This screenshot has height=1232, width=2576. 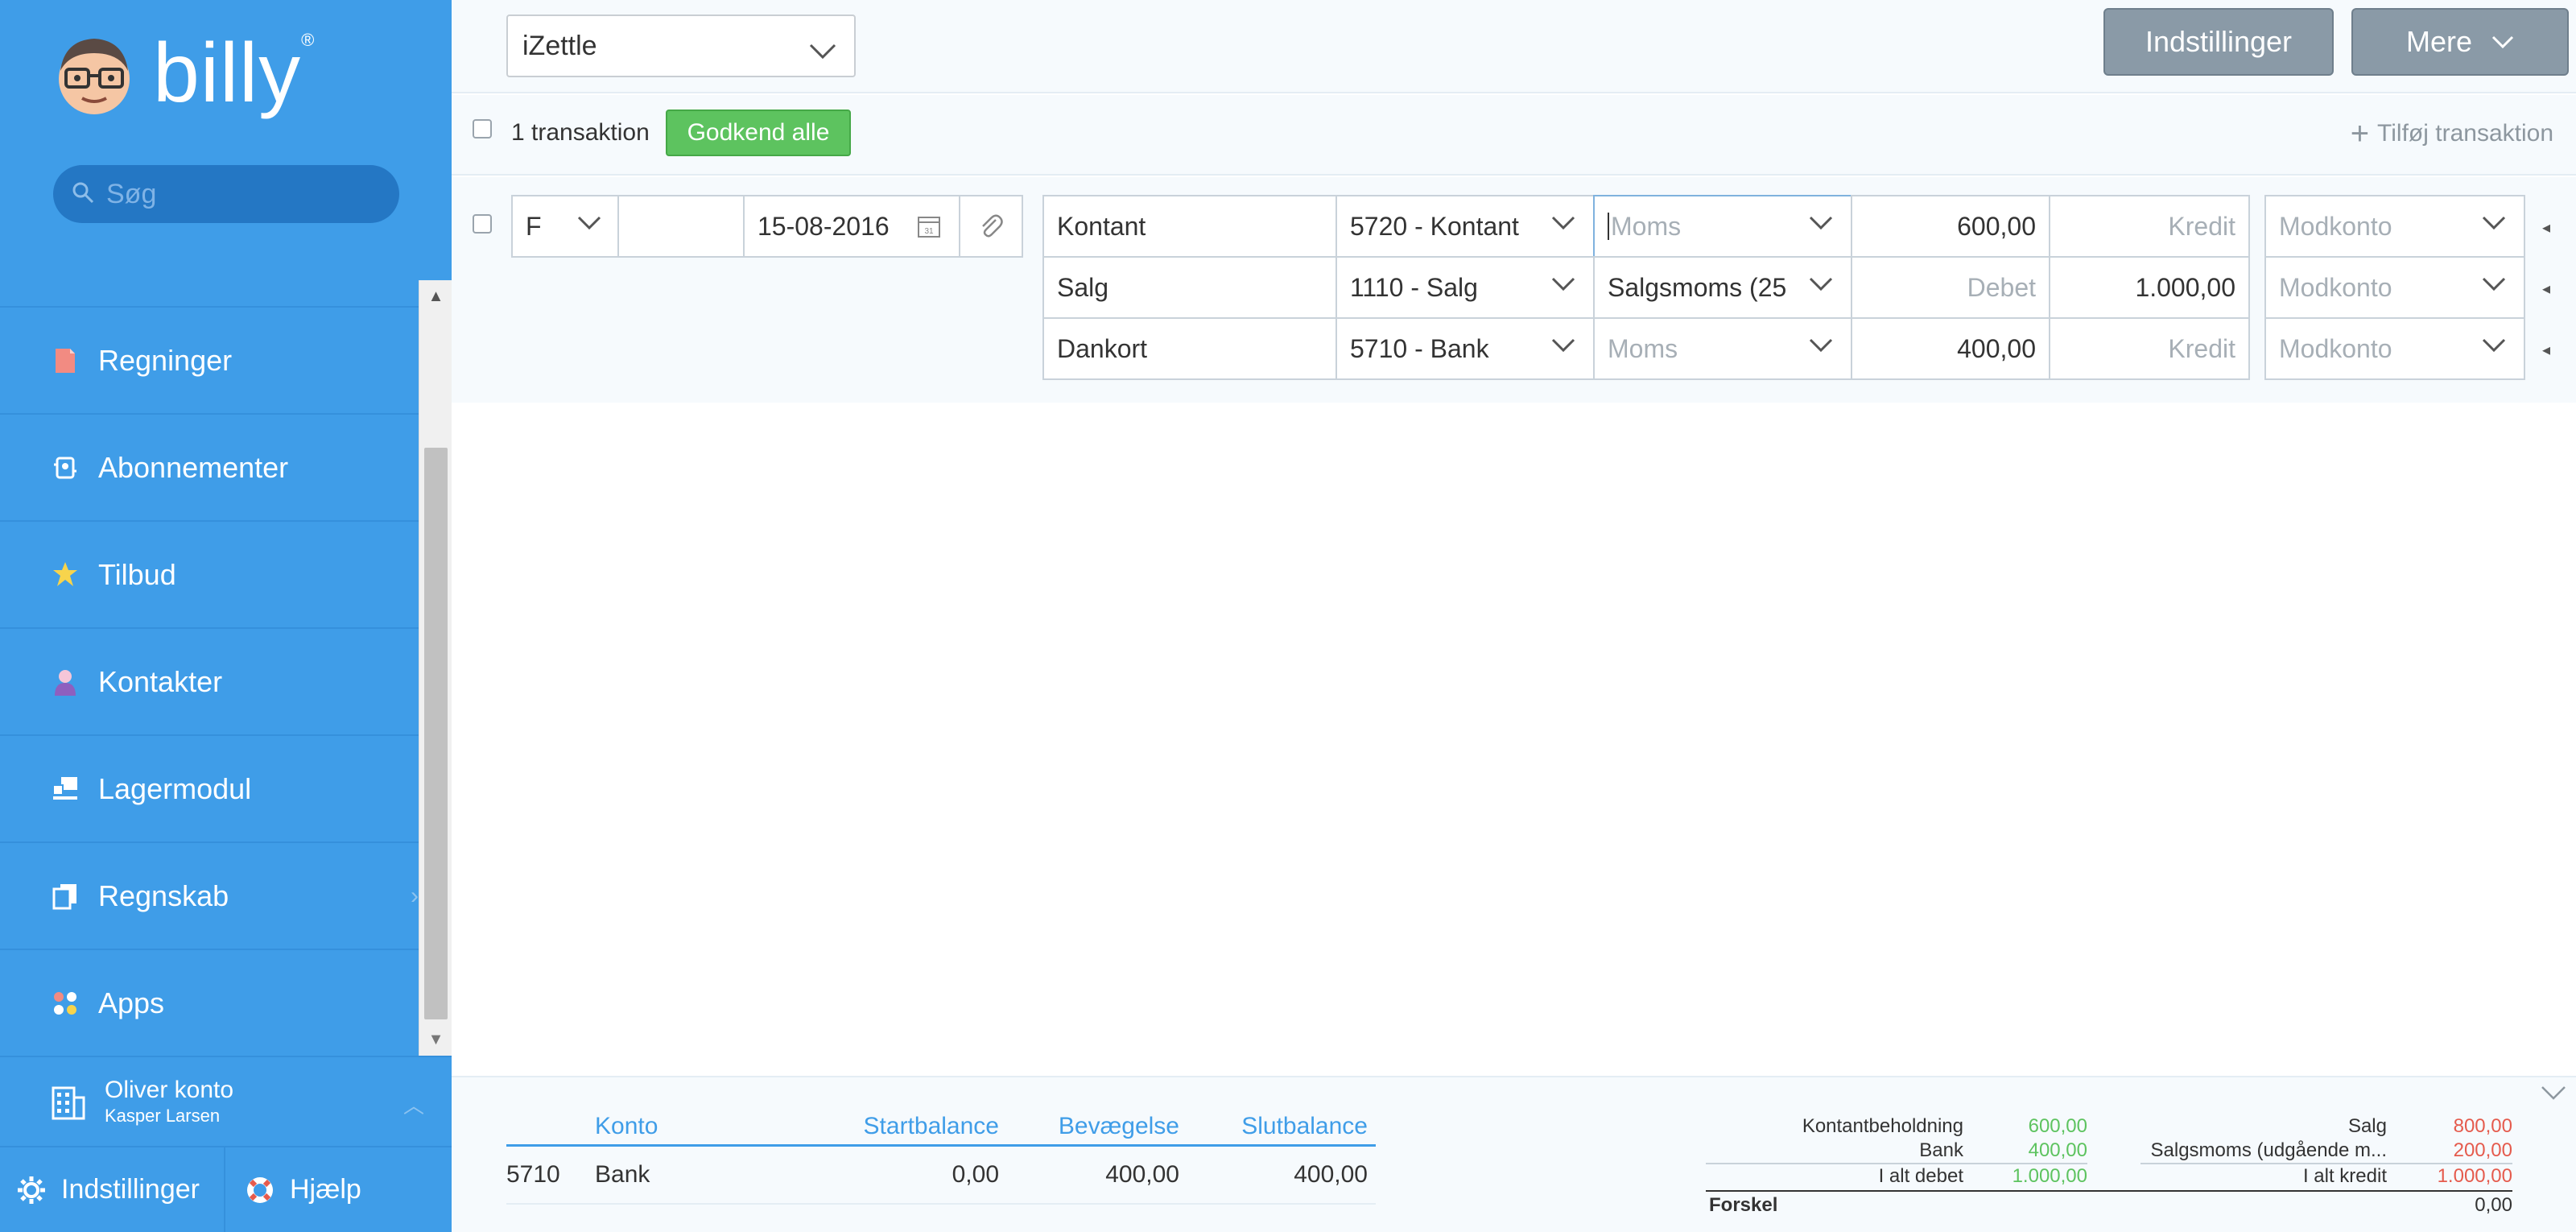 I want to click on sidebar-footer: Indstillinger Hjælp, so click(x=226, y=1189).